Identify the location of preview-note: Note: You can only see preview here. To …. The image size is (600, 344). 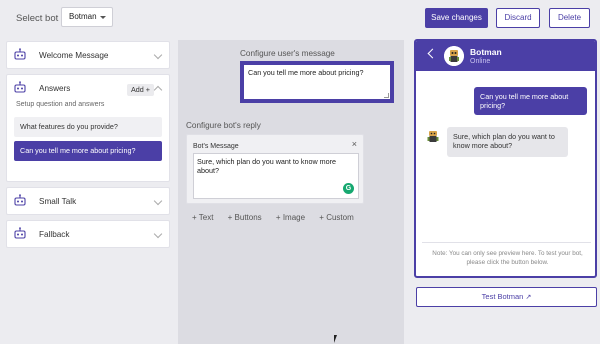
(507, 258).